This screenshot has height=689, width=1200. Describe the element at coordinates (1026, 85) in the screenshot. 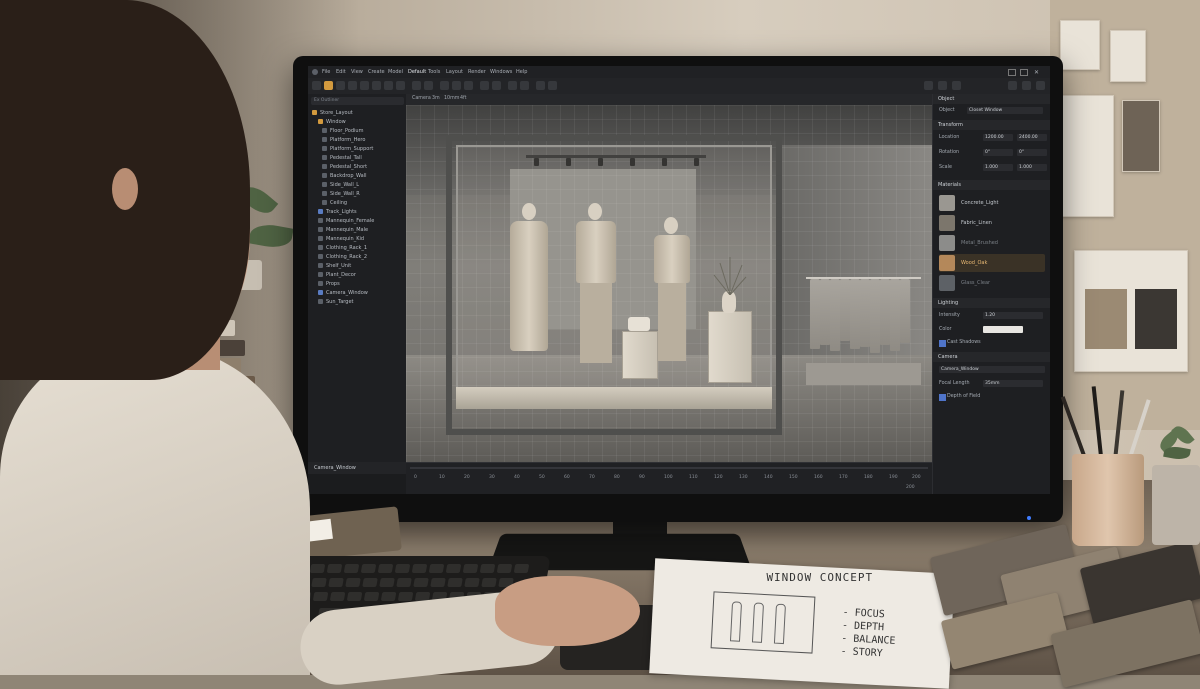

I see `share-icon` at that location.